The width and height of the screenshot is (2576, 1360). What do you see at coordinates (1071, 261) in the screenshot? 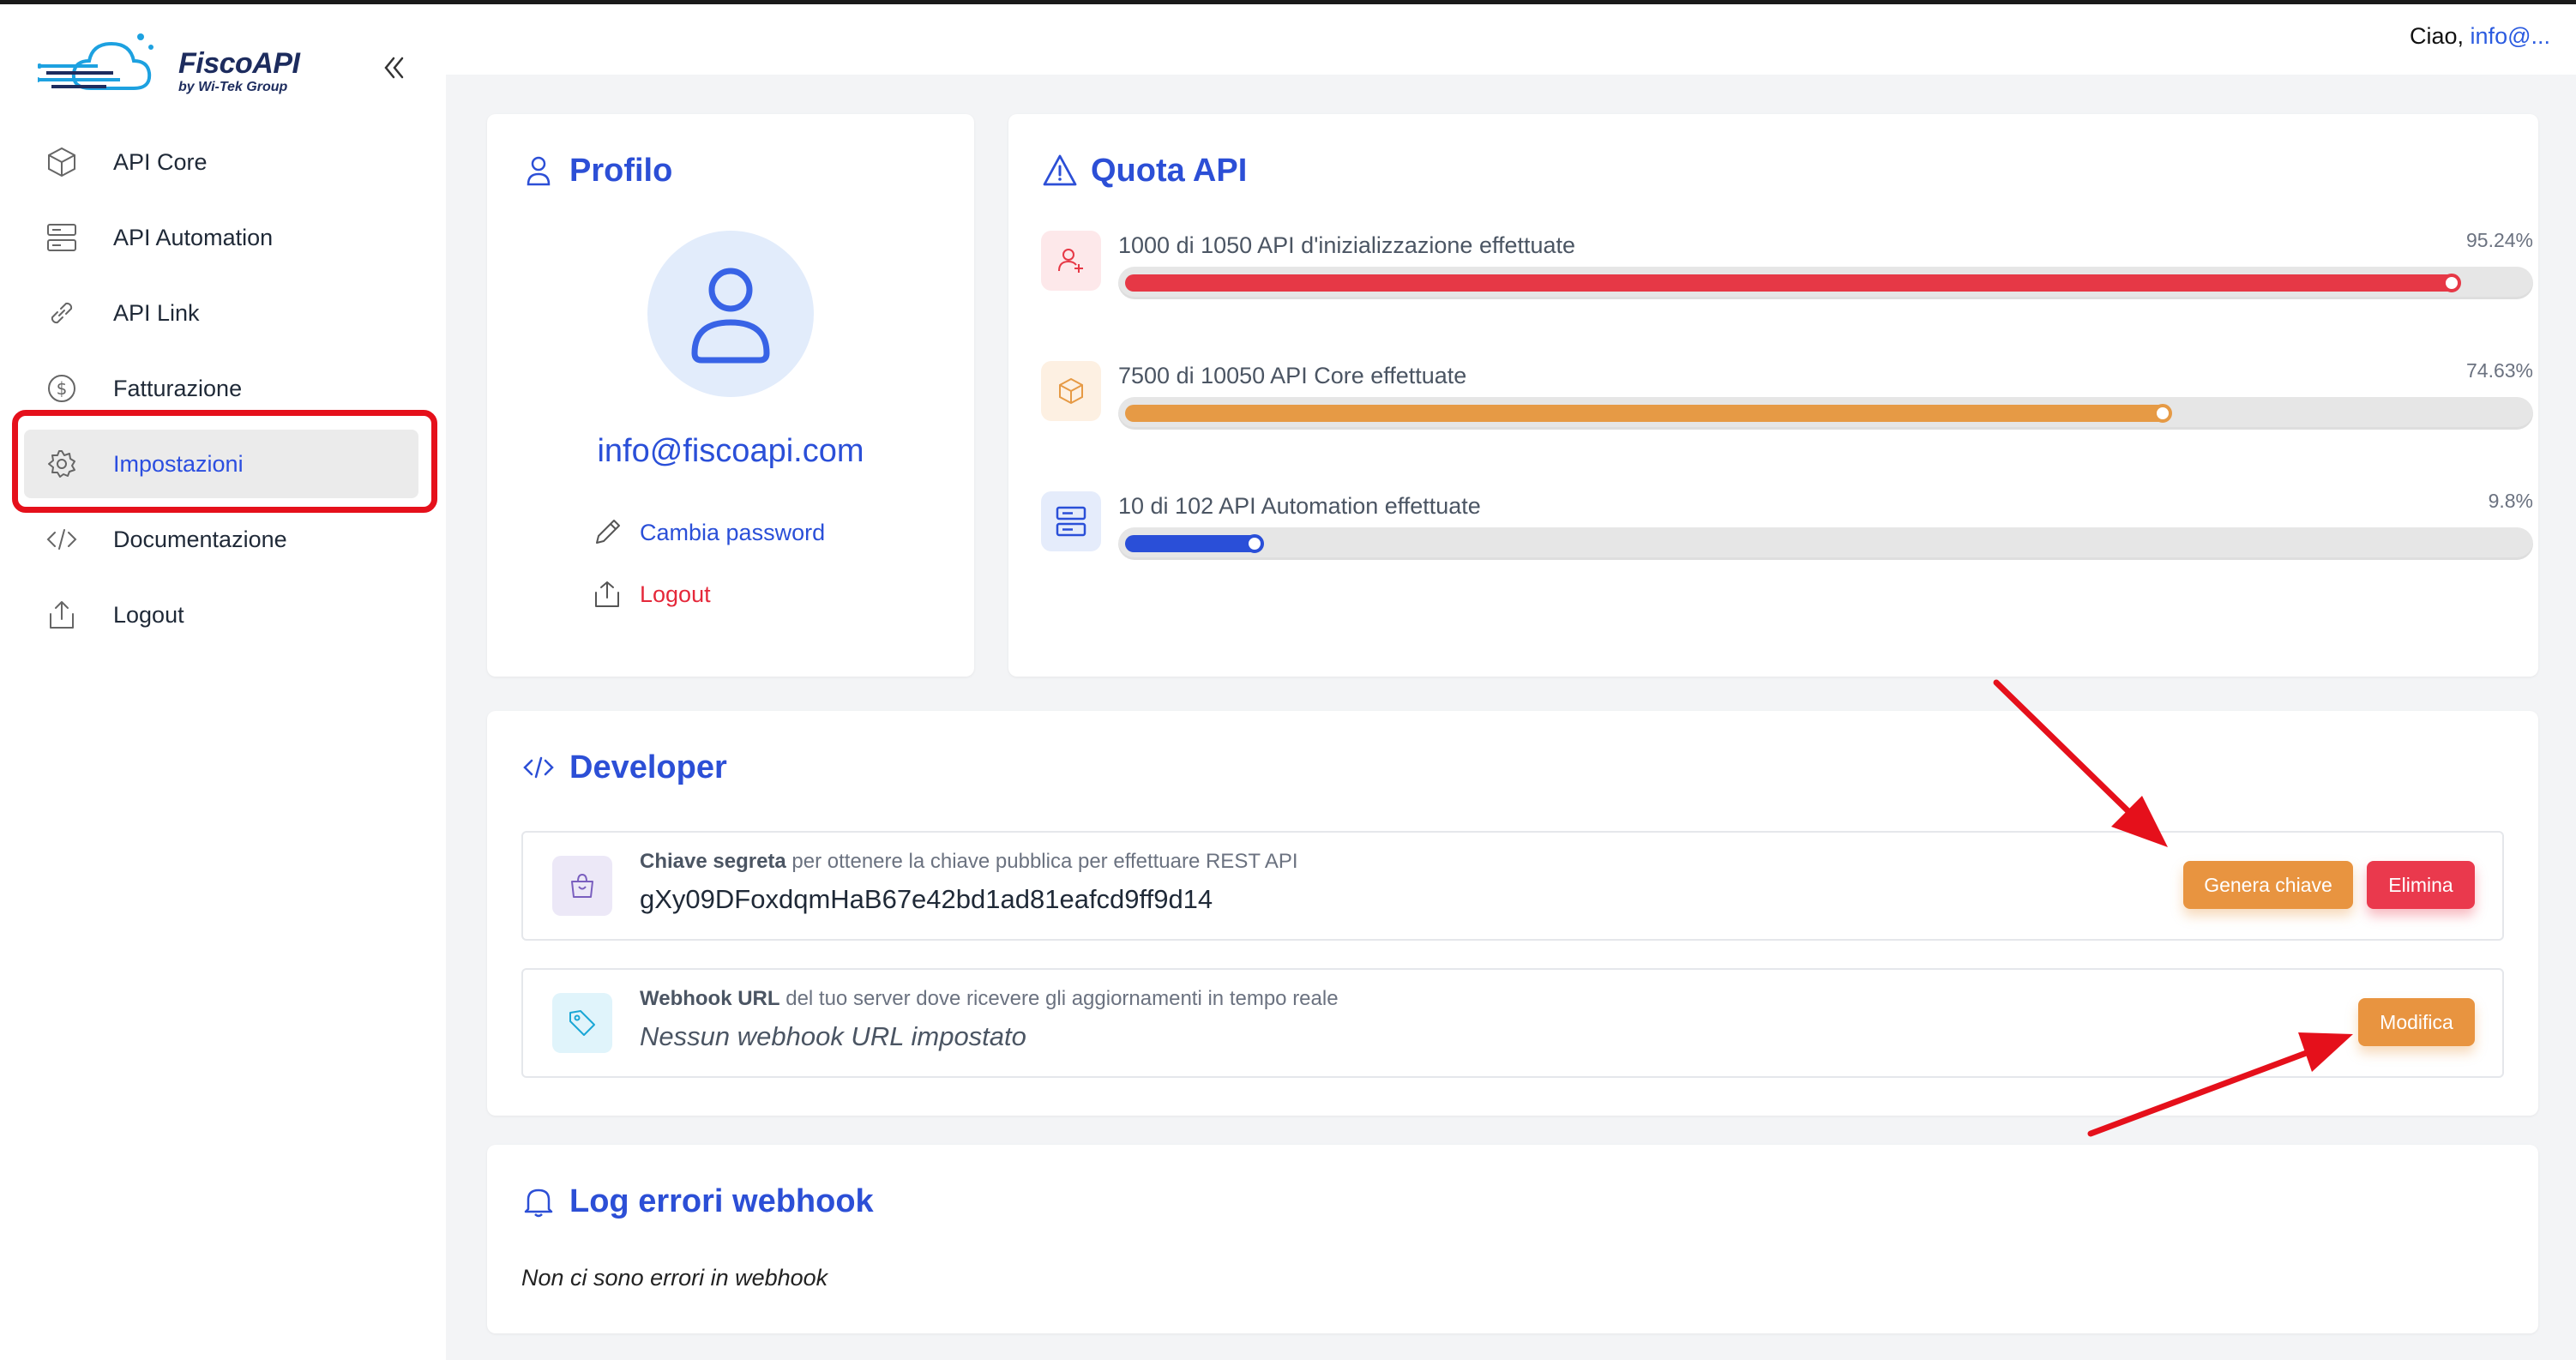
I see `user-plus-icon` at bounding box center [1071, 261].